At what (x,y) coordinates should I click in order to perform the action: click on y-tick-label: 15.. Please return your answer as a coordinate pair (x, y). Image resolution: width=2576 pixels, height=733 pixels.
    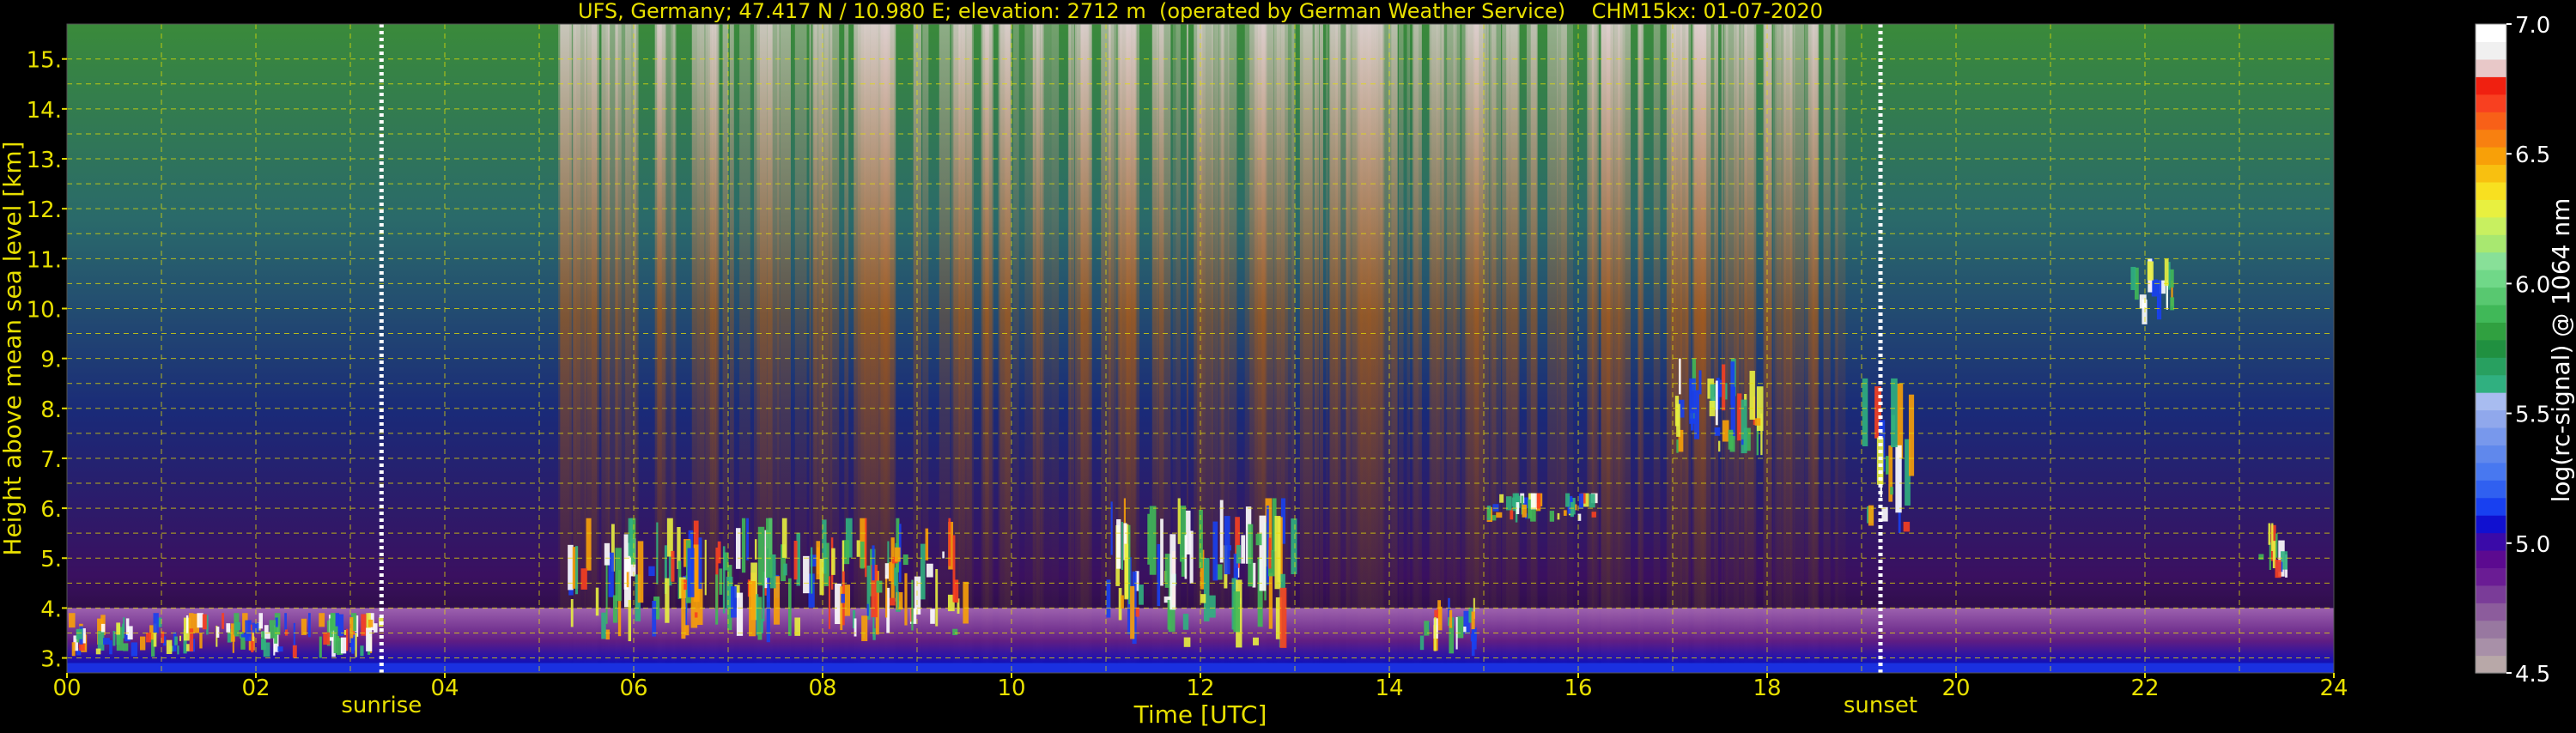
    Looking at the image, I should click on (44, 61).